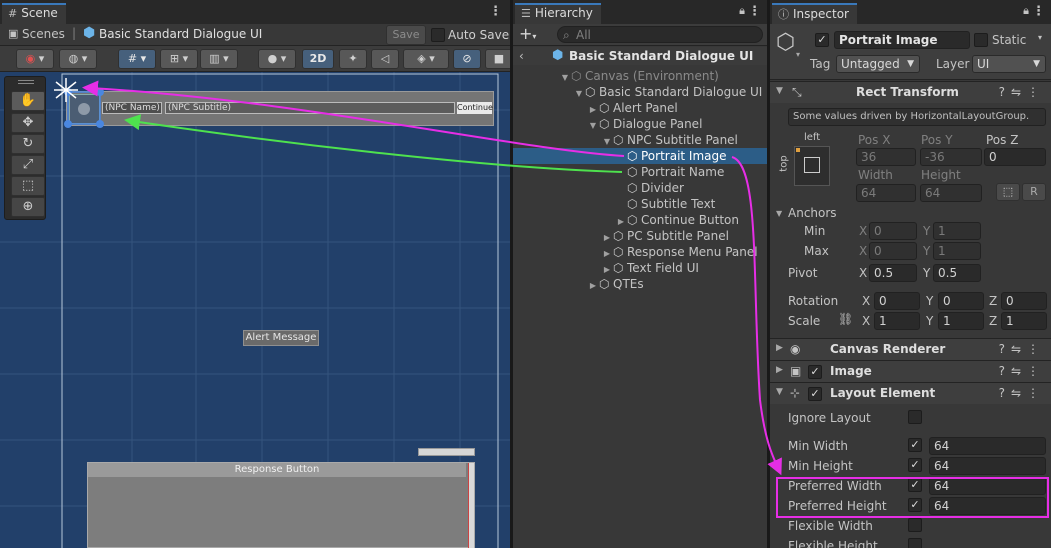  I want to click on icon-dropdown-arrow: ▾, so click(798, 54).